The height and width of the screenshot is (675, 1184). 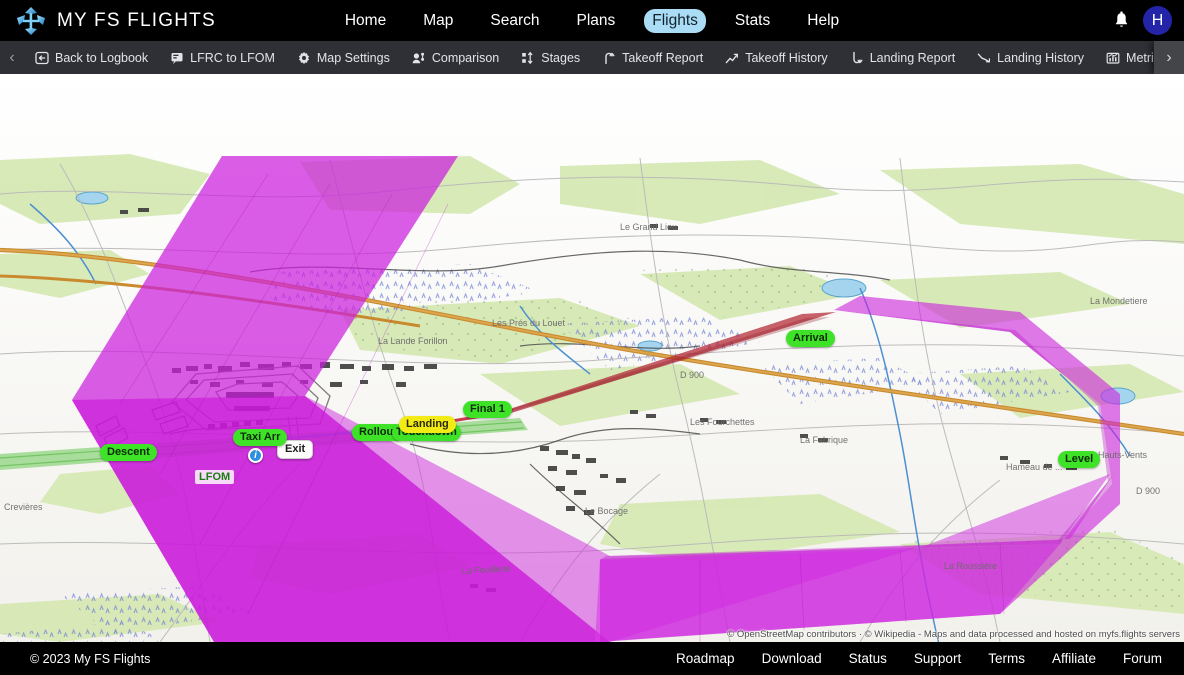 I want to click on svg-text: Crevières, so click(x=23, y=507).